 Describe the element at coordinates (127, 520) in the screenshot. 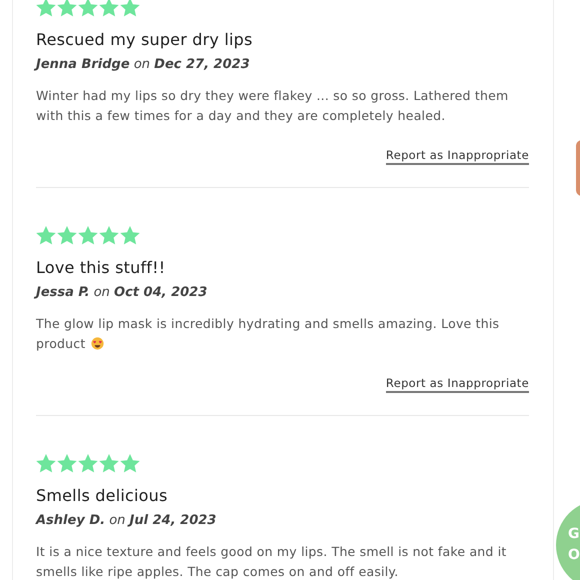

I see `review-author-date: Ashley D. on Jul 24, 2023` at that location.